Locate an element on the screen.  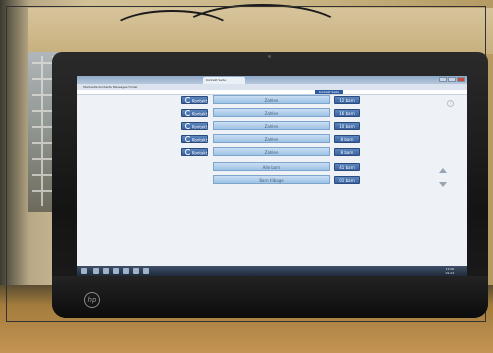
browser-titlebar is located at coordinates (272, 80).